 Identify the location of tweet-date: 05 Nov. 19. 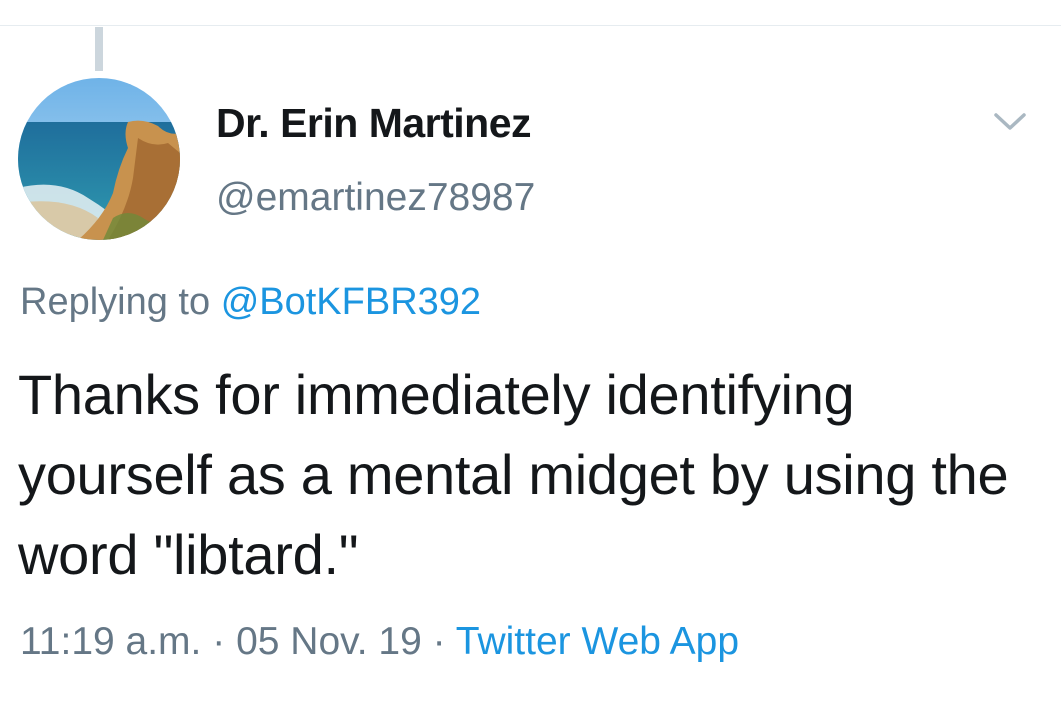
(329, 641).